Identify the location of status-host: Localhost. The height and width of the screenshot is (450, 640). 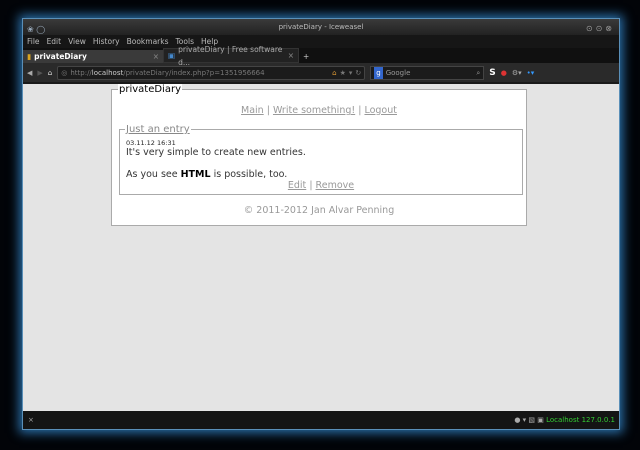
(563, 420).